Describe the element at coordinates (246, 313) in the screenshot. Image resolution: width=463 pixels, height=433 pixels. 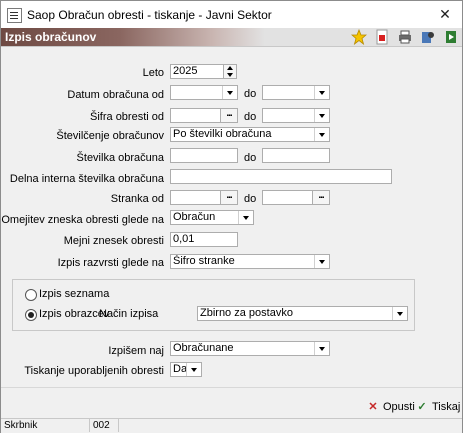
I see `nacin-value: Zbirno za postavko` at that location.